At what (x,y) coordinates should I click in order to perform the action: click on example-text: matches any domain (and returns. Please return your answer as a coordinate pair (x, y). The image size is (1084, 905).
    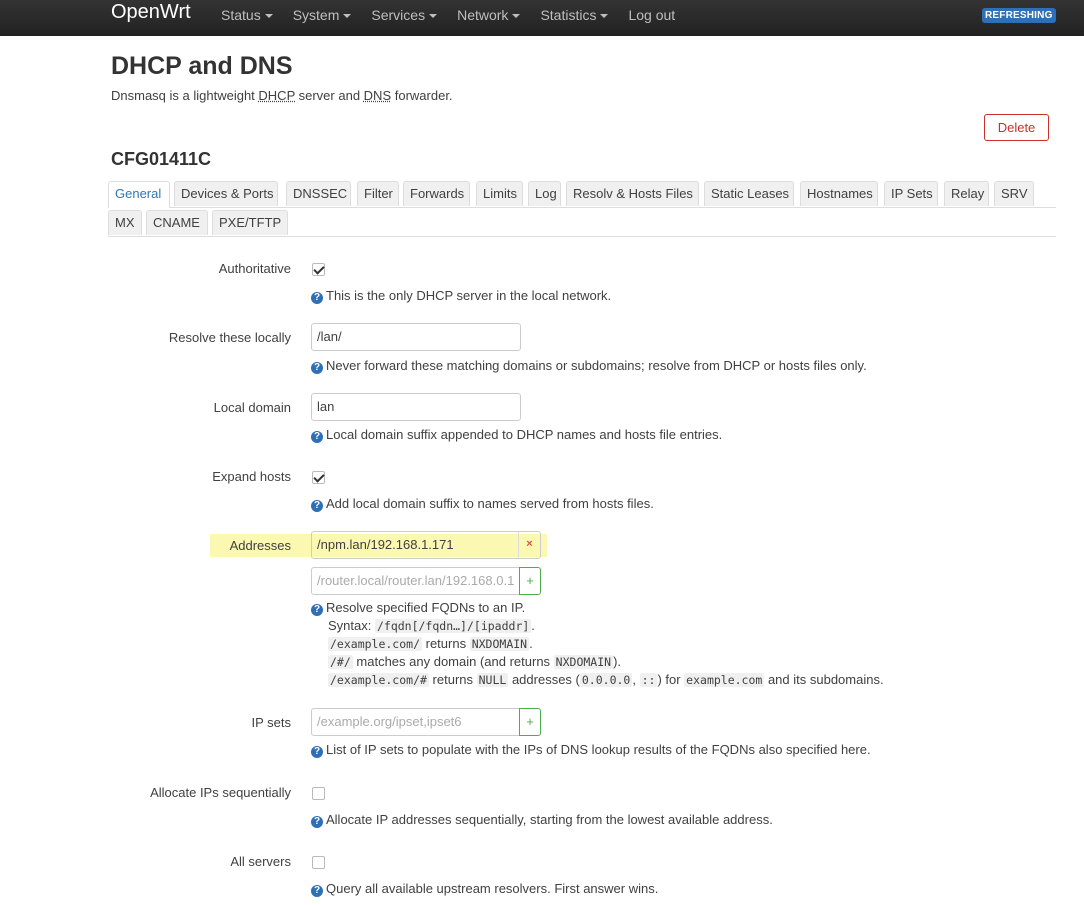
    Looking at the image, I should click on (453, 661).